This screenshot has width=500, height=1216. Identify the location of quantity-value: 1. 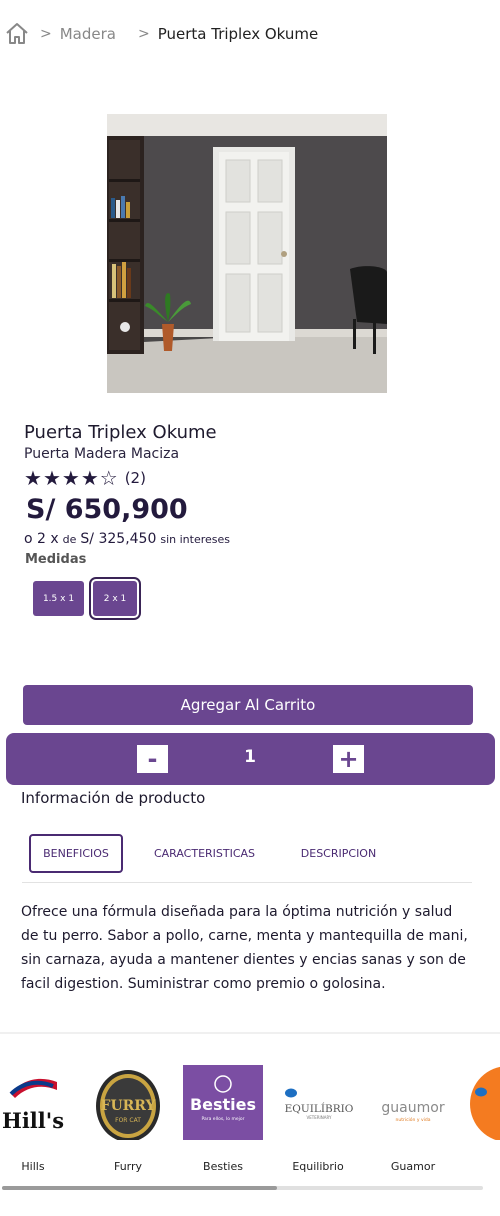
(250, 757).